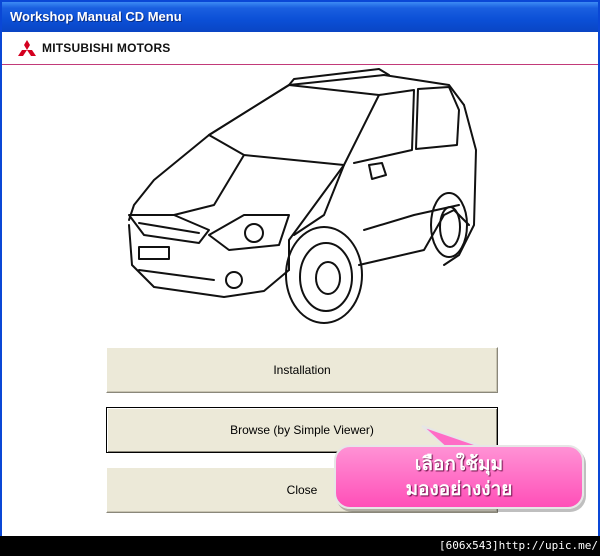 This screenshot has height=556, width=600. What do you see at coordinates (27, 48) in the screenshot?
I see `three-diamonds-icon` at bounding box center [27, 48].